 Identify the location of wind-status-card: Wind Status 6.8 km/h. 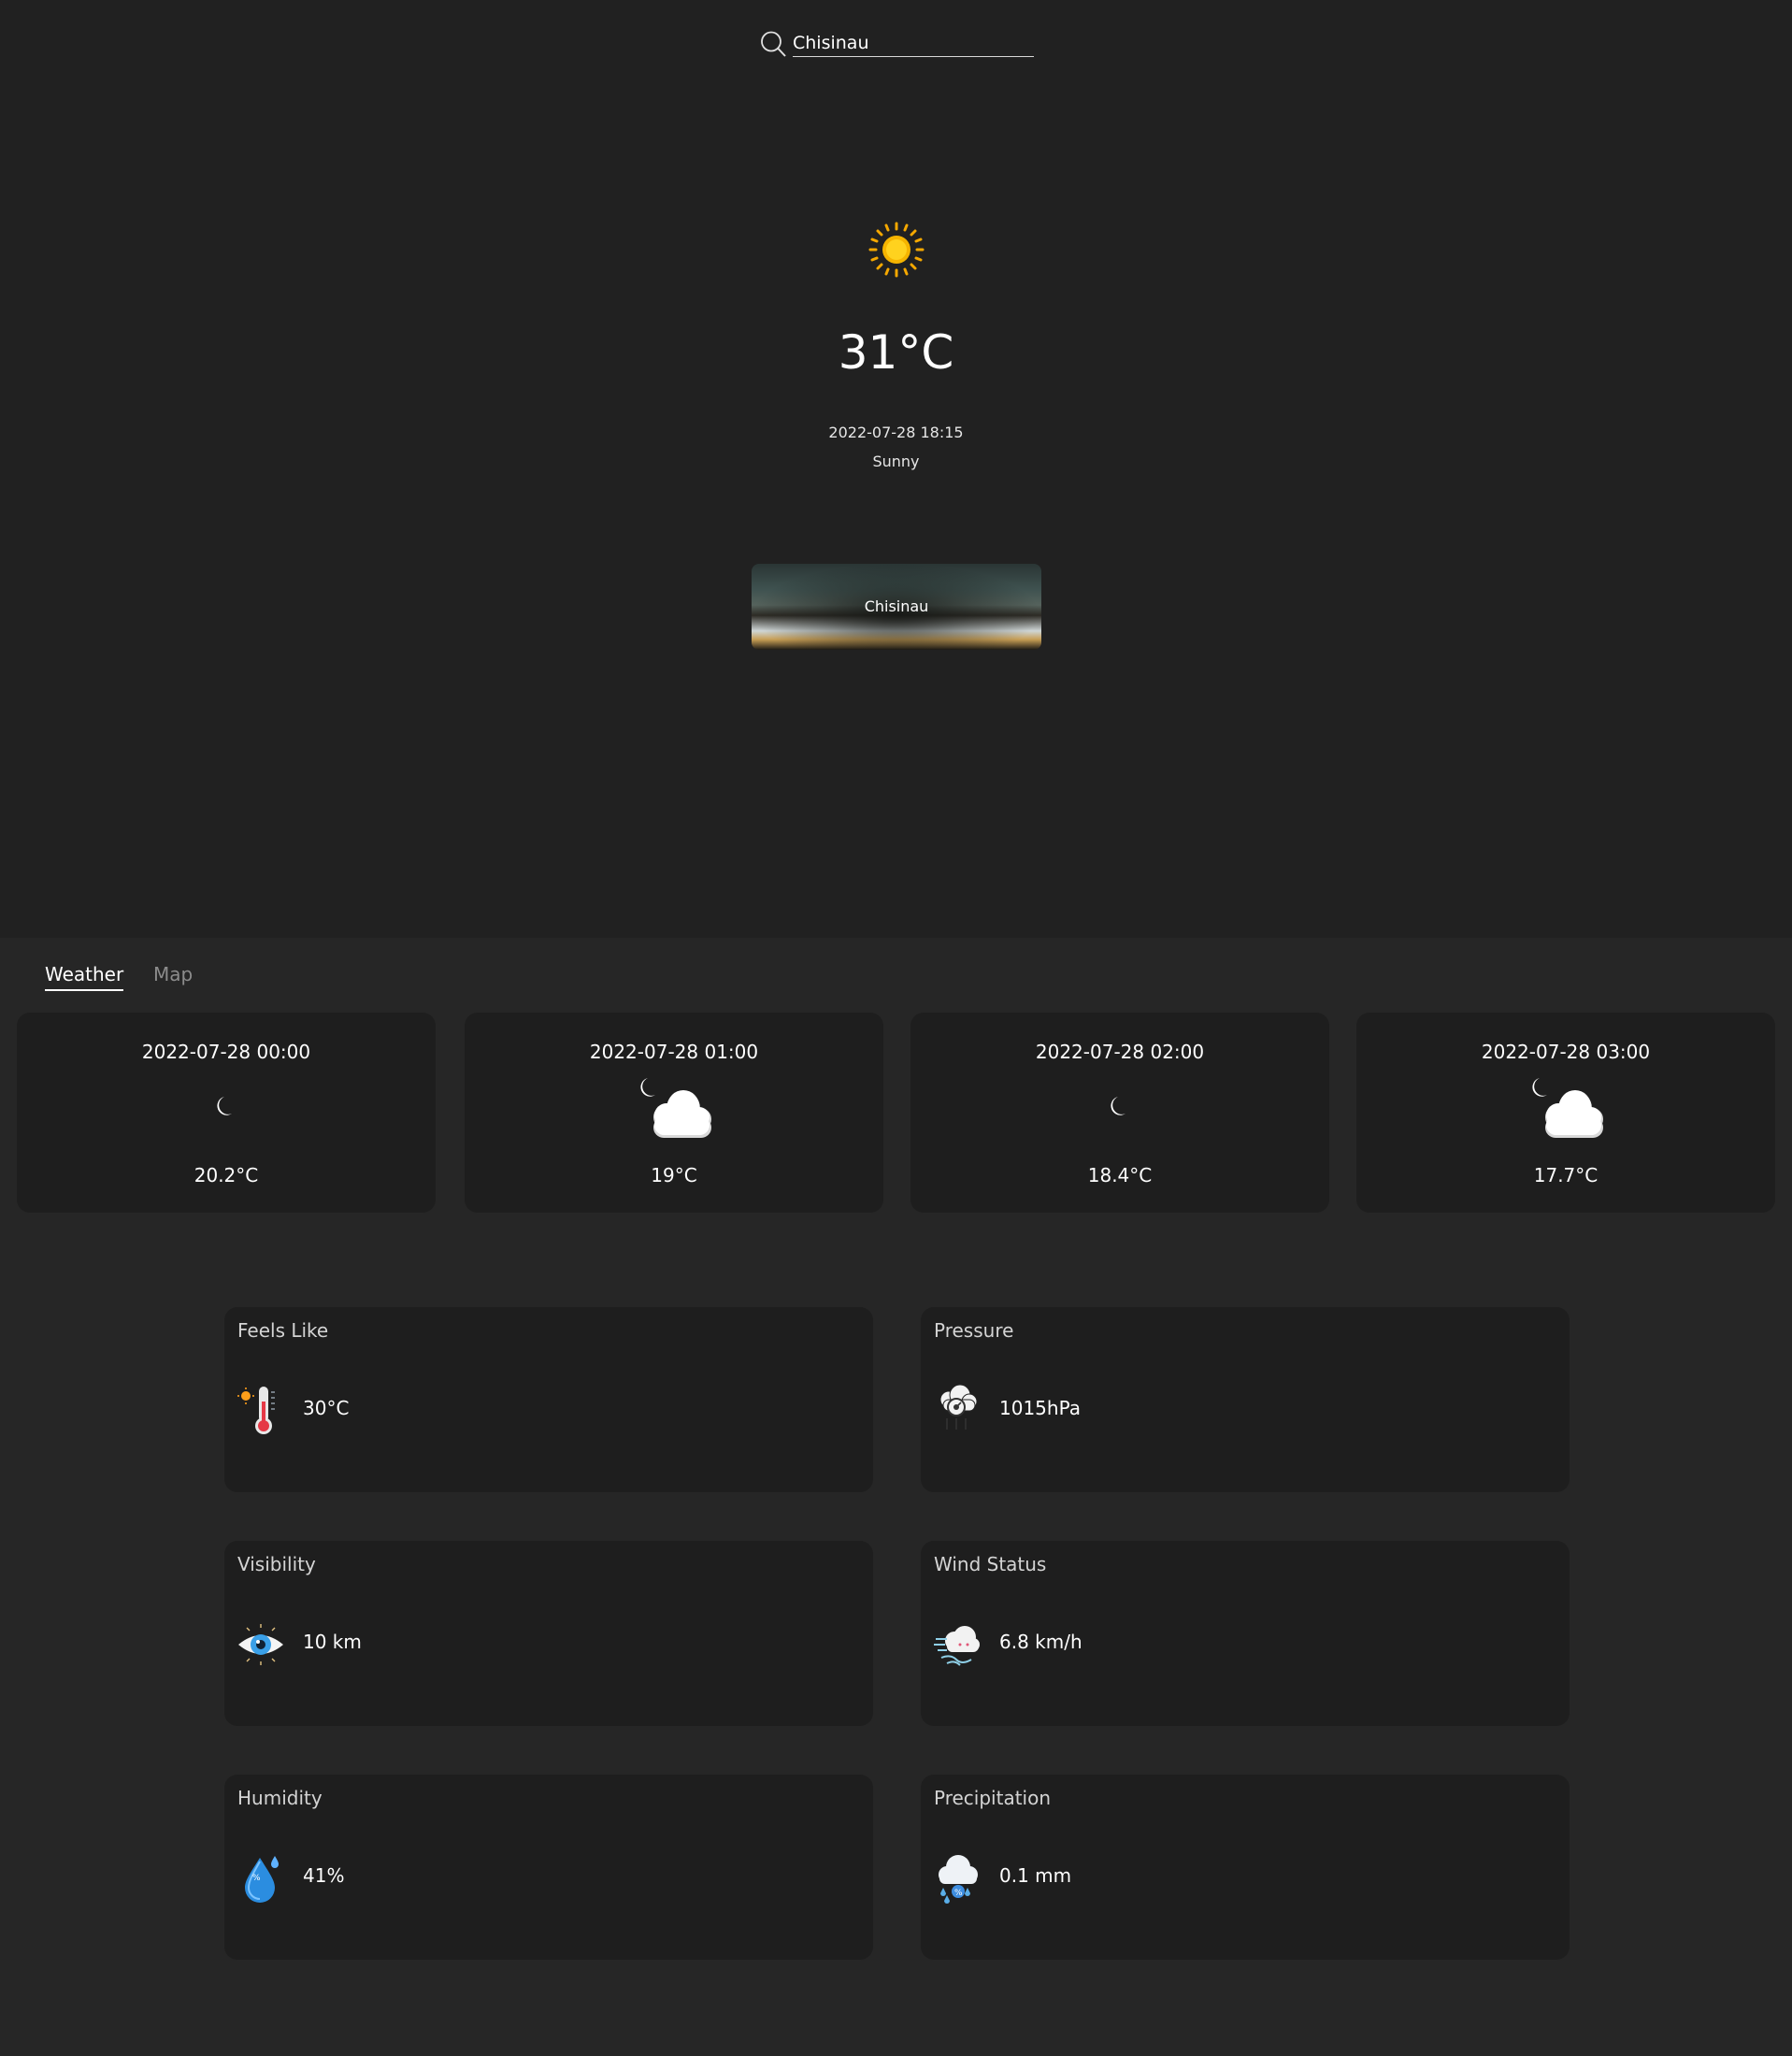
(1245, 1633).